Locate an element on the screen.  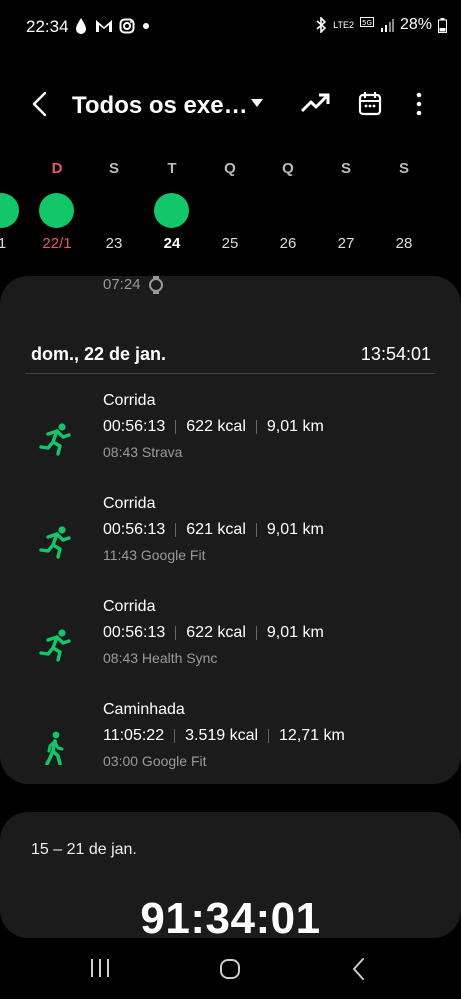
workout-name: Caminhada is located at coordinates (144, 709).